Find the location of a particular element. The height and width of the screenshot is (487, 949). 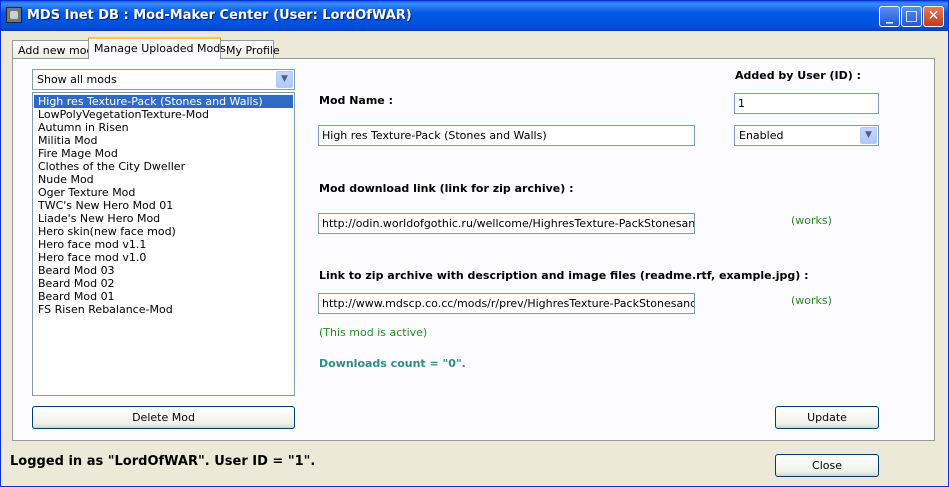

maximize-button: □ is located at coordinates (911, 16).